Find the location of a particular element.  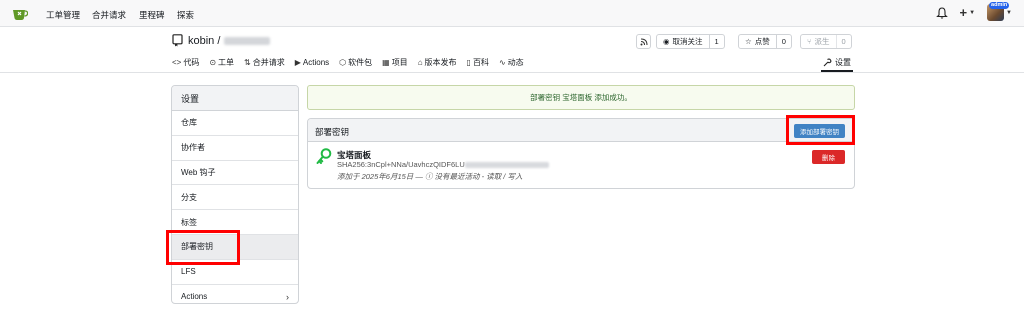

star-icon: ☆ is located at coordinates (748, 41).